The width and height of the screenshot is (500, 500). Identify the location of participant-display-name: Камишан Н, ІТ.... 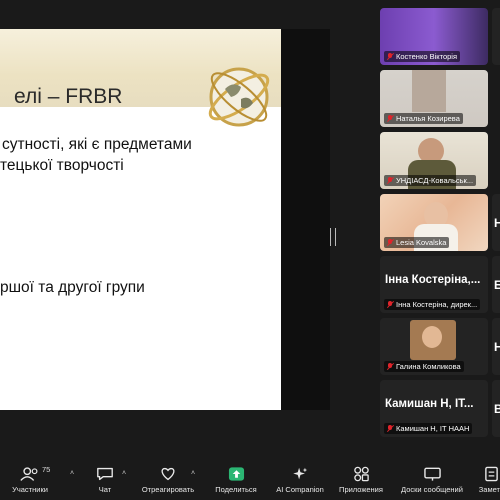
(429, 404).